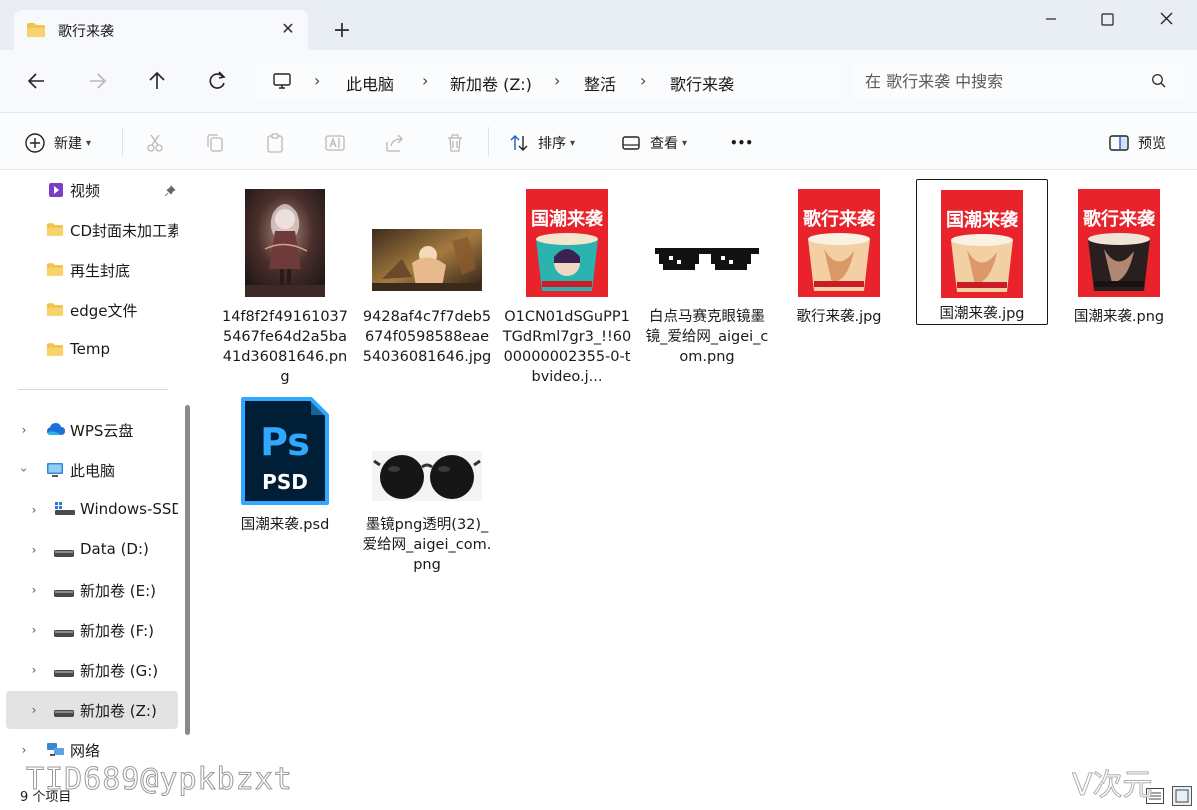  I want to click on copy-button, so click(215, 143).